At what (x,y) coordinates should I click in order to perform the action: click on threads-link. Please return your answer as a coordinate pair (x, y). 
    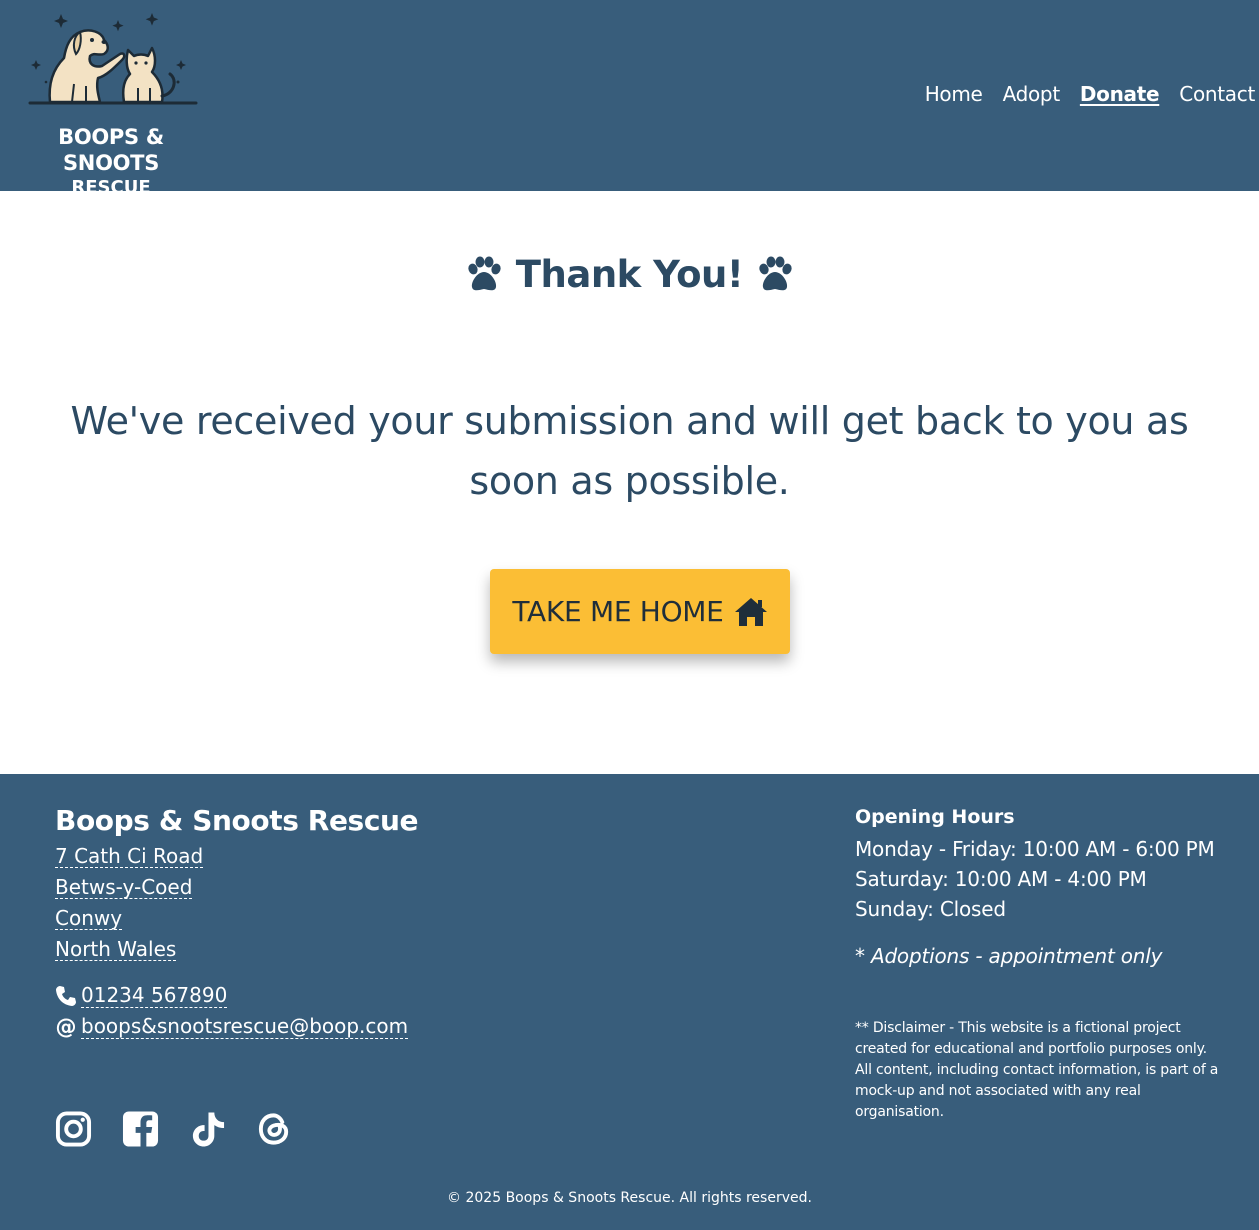
    Looking at the image, I should click on (274, 1129).